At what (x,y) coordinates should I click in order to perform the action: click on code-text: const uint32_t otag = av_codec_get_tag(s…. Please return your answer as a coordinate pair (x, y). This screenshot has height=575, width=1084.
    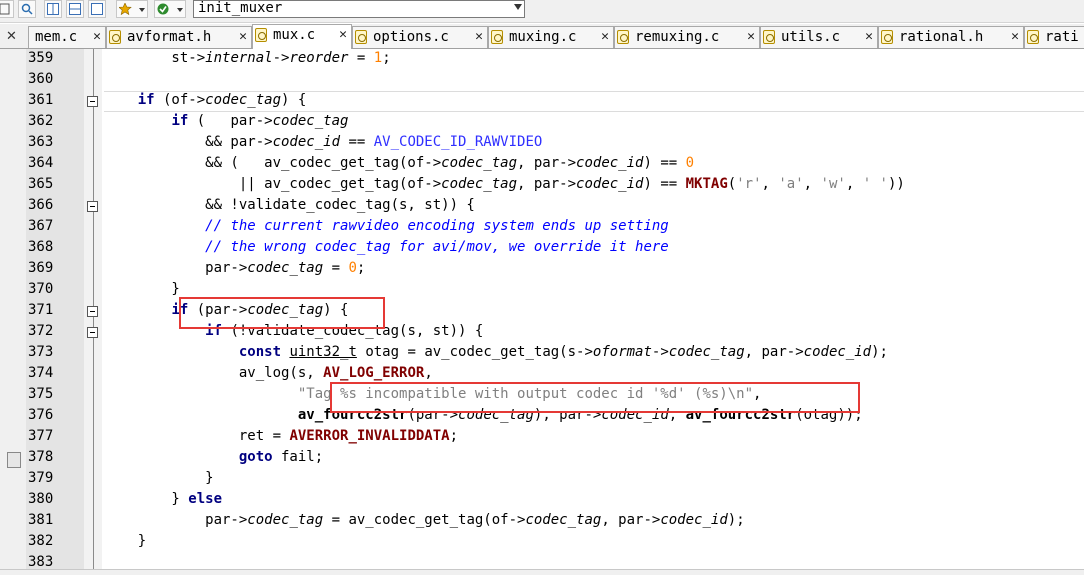
    Looking at the image, I should click on (563, 352).